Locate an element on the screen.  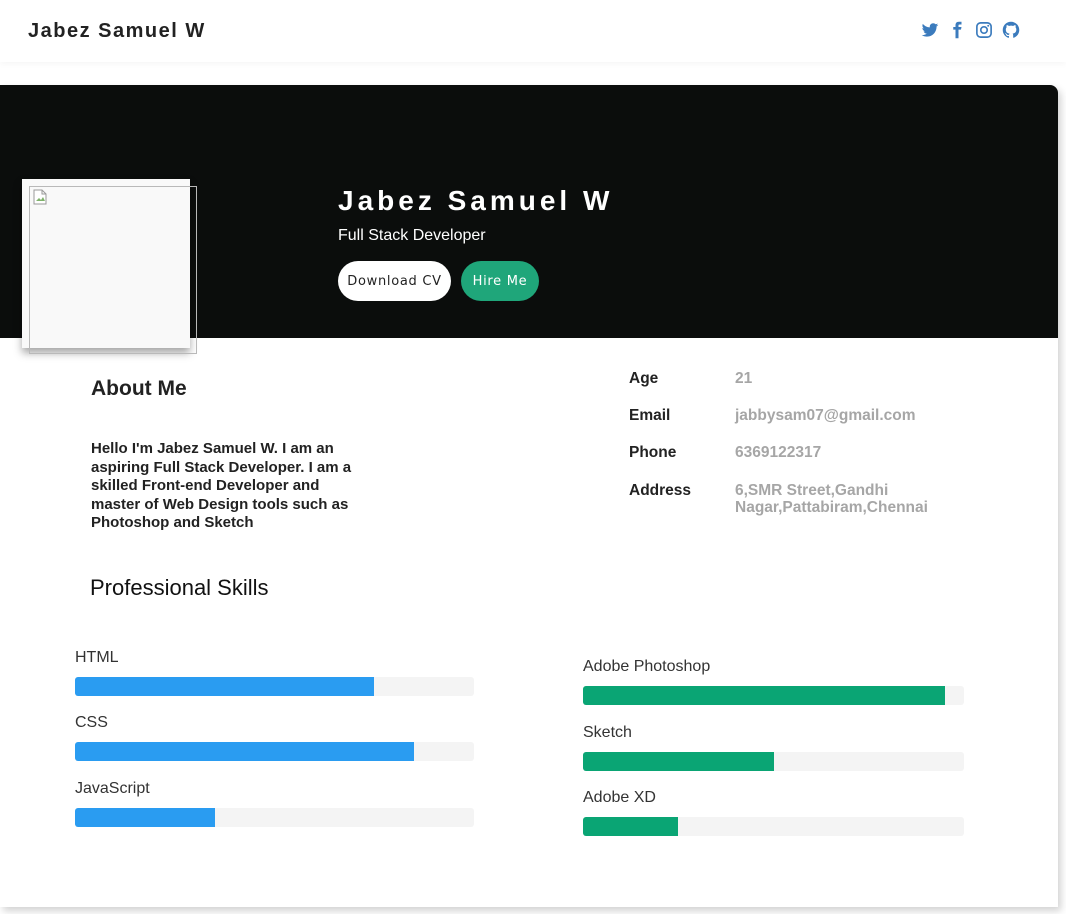
skill-label-sketch: Sketch is located at coordinates (607, 732).